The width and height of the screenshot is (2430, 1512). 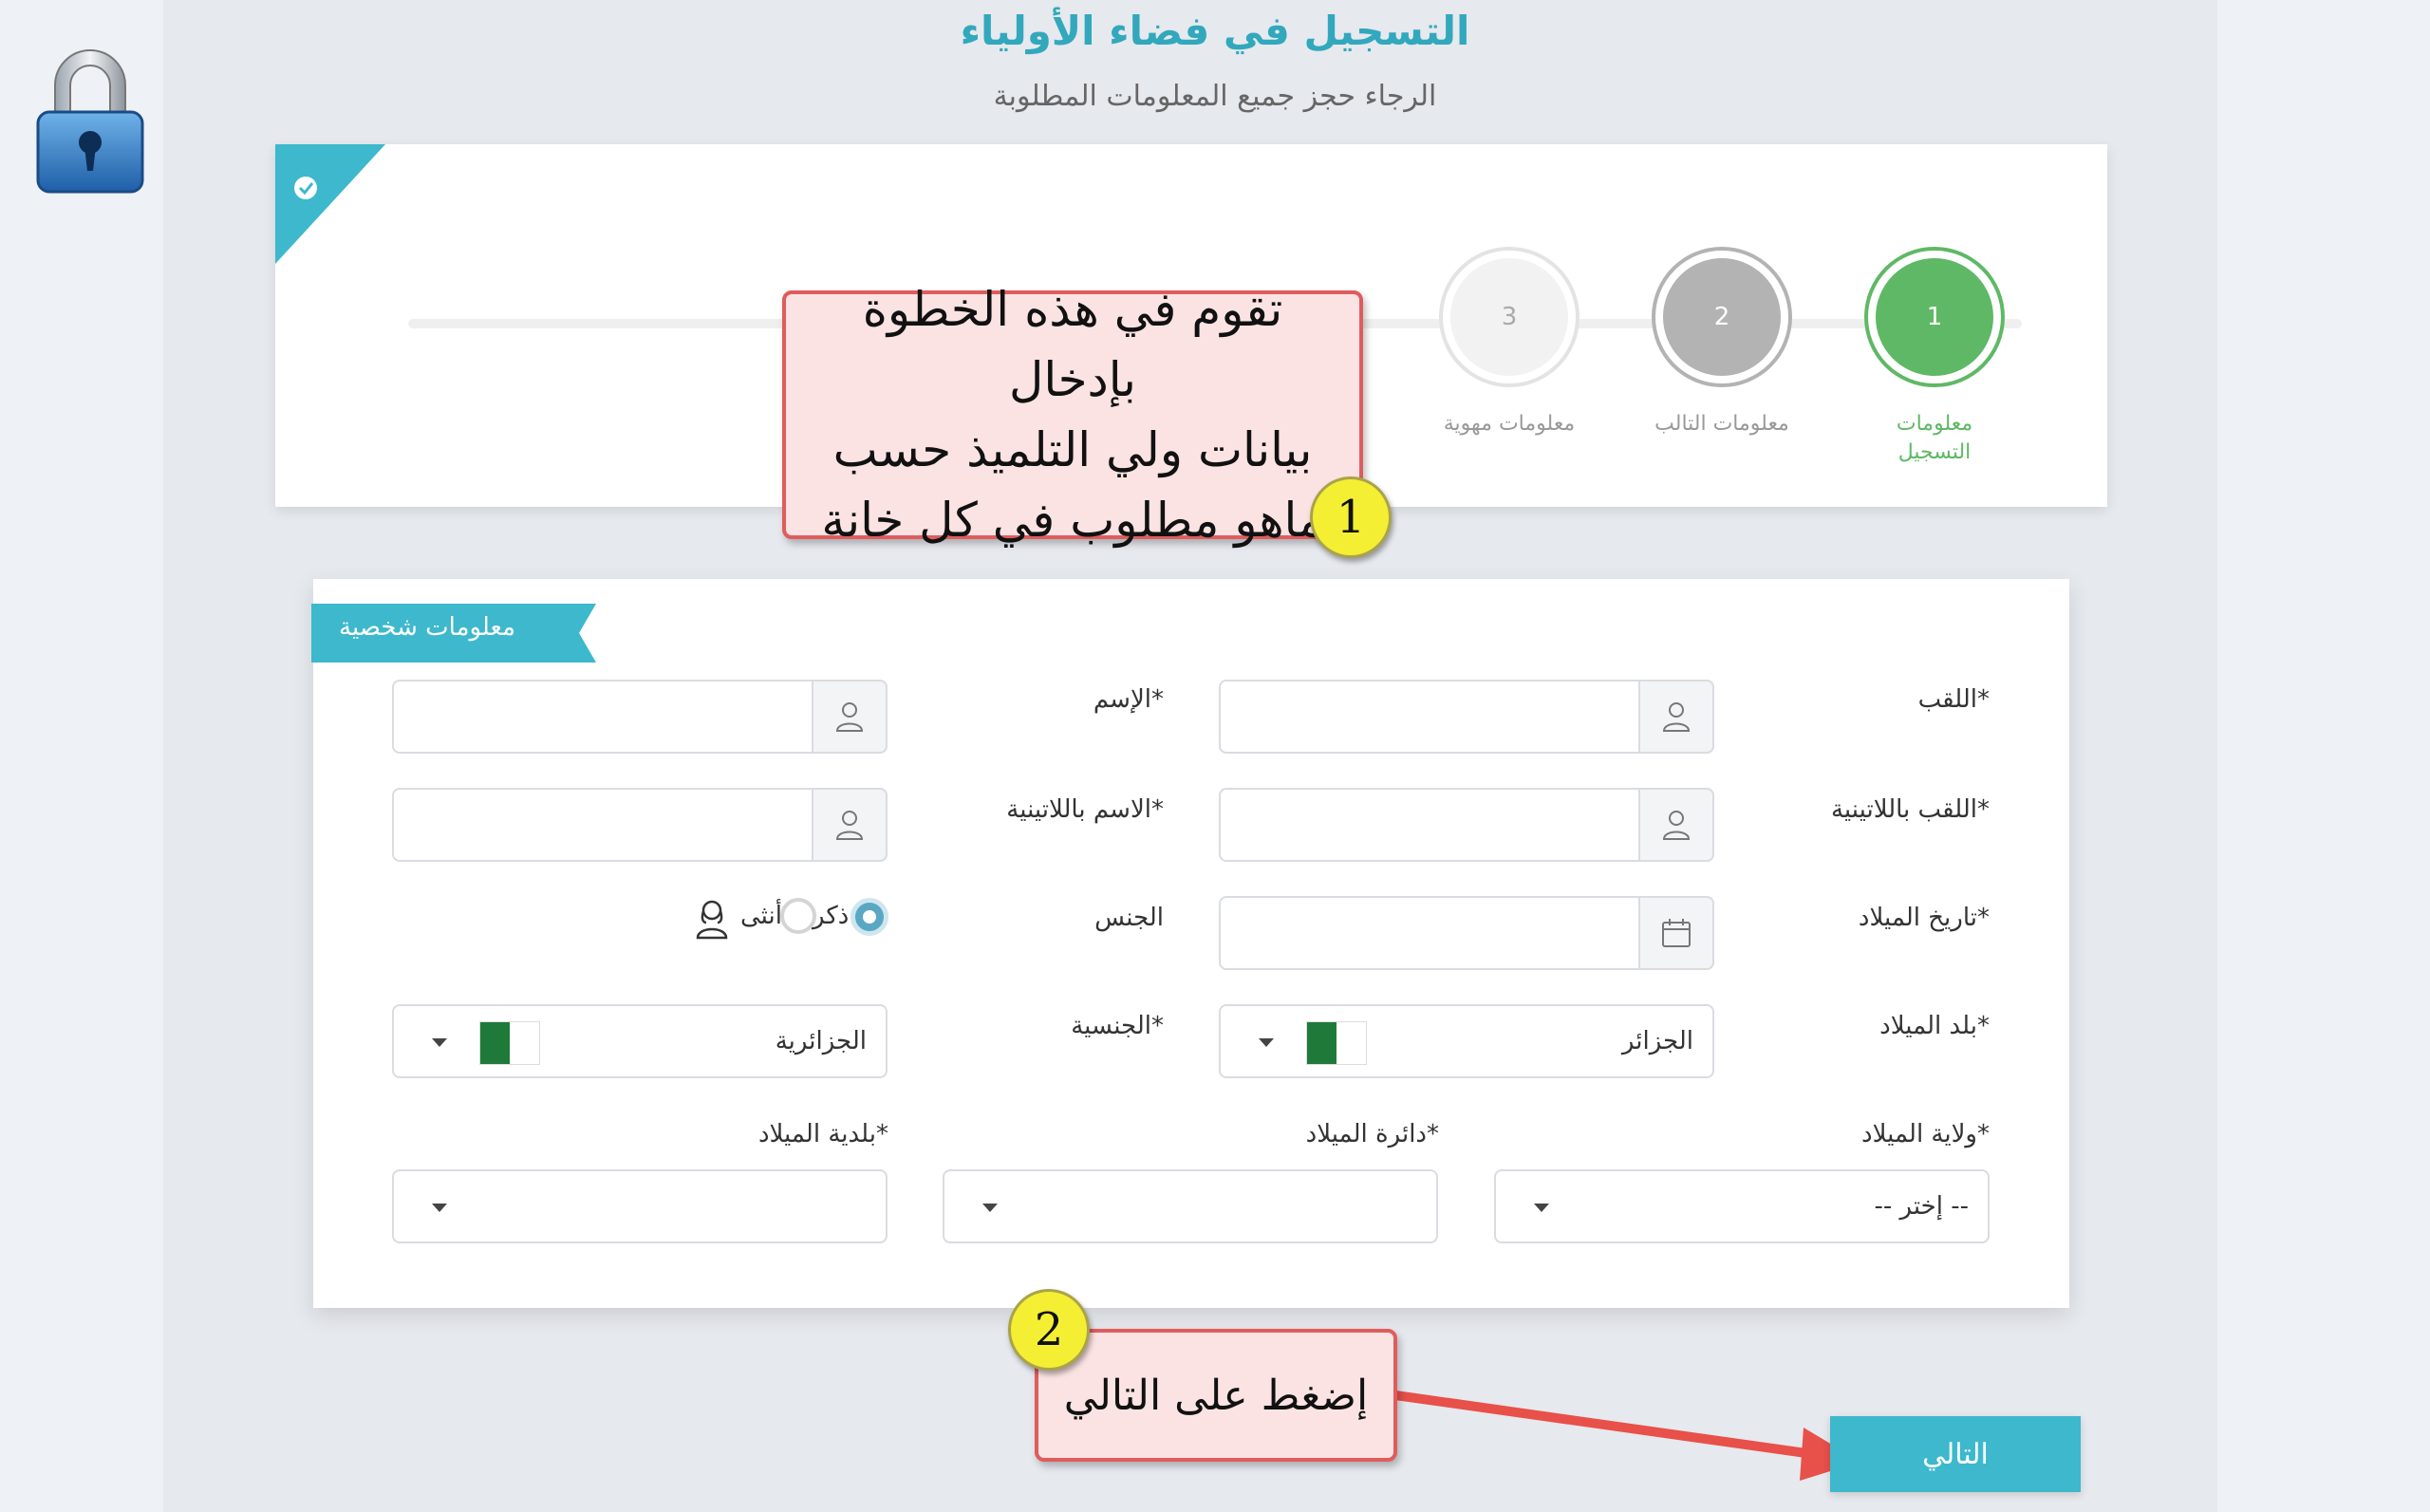 What do you see at coordinates (1721, 317) in the screenshot?
I see `step-2-circle: 2` at bounding box center [1721, 317].